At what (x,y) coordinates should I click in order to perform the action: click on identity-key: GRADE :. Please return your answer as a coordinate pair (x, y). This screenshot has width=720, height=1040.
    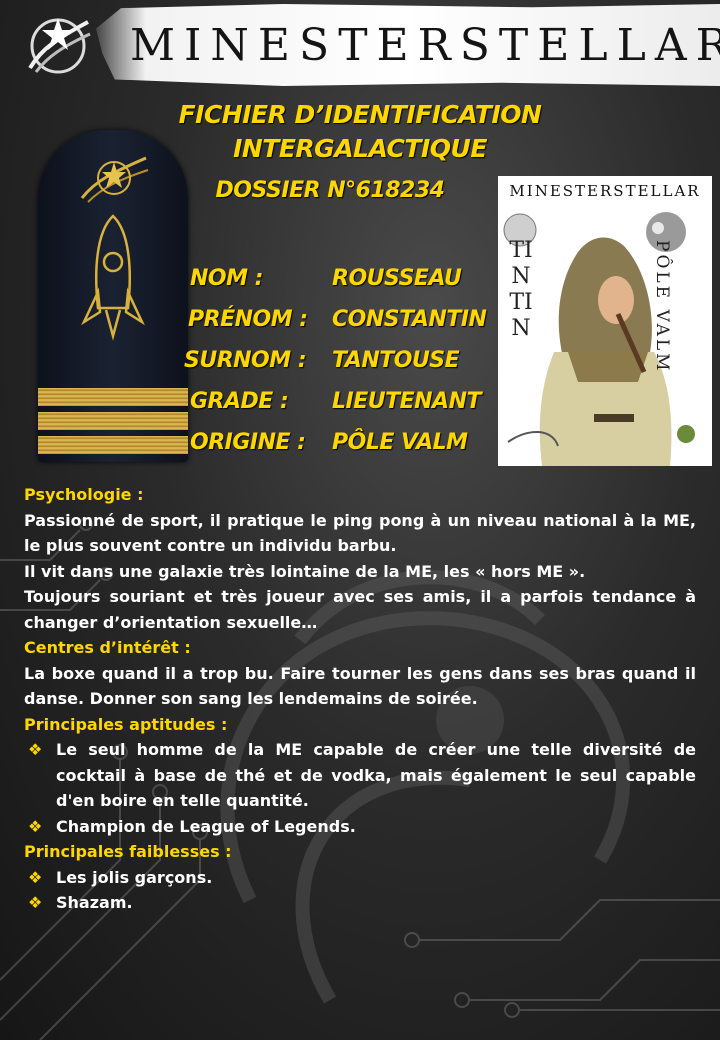
    Looking at the image, I should click on (239, 401).